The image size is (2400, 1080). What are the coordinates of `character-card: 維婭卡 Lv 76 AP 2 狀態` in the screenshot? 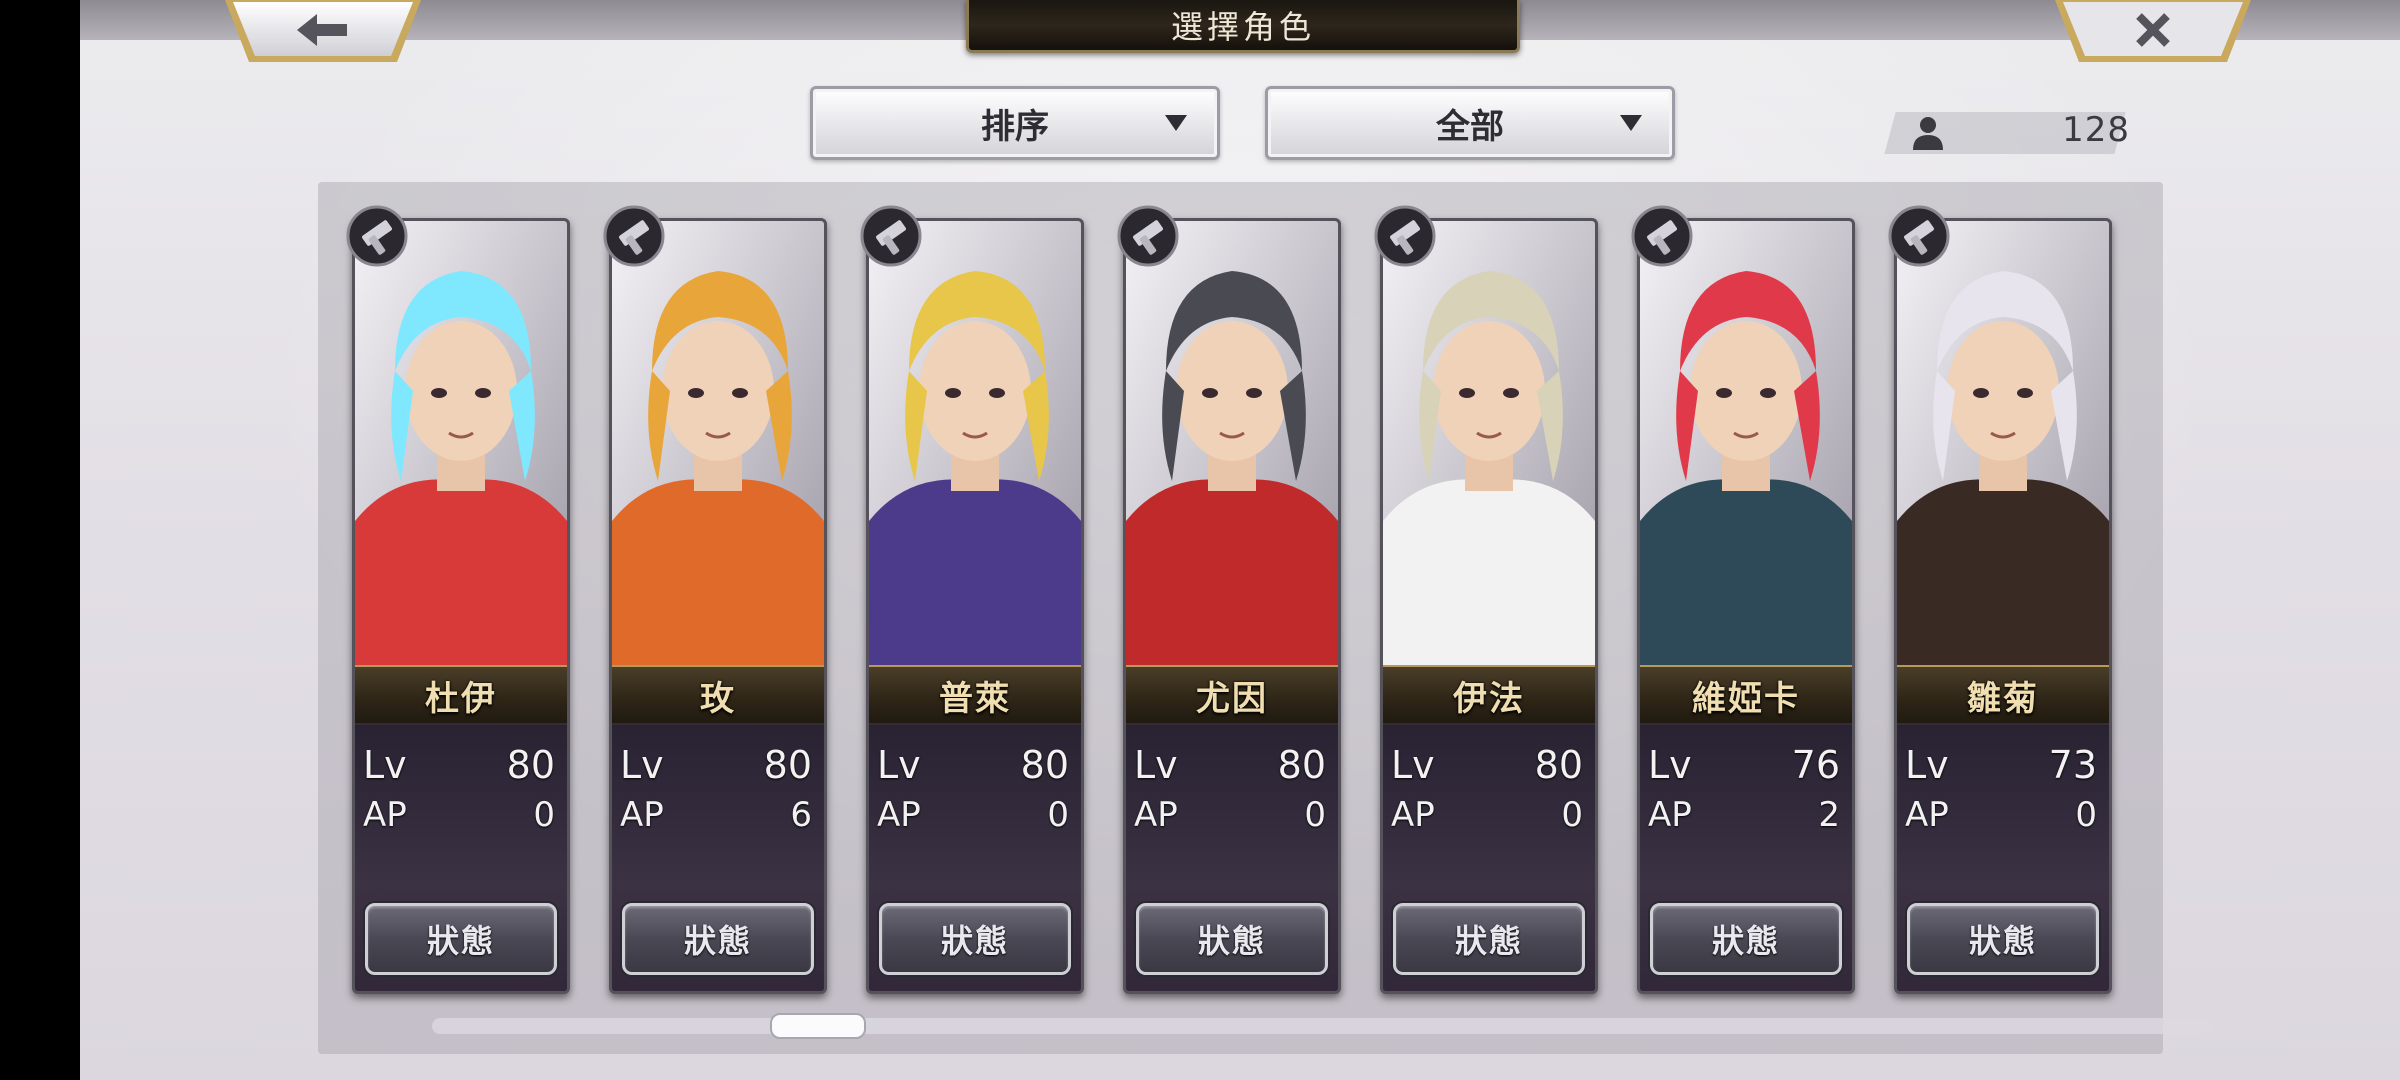 It's located at (1746, 606).